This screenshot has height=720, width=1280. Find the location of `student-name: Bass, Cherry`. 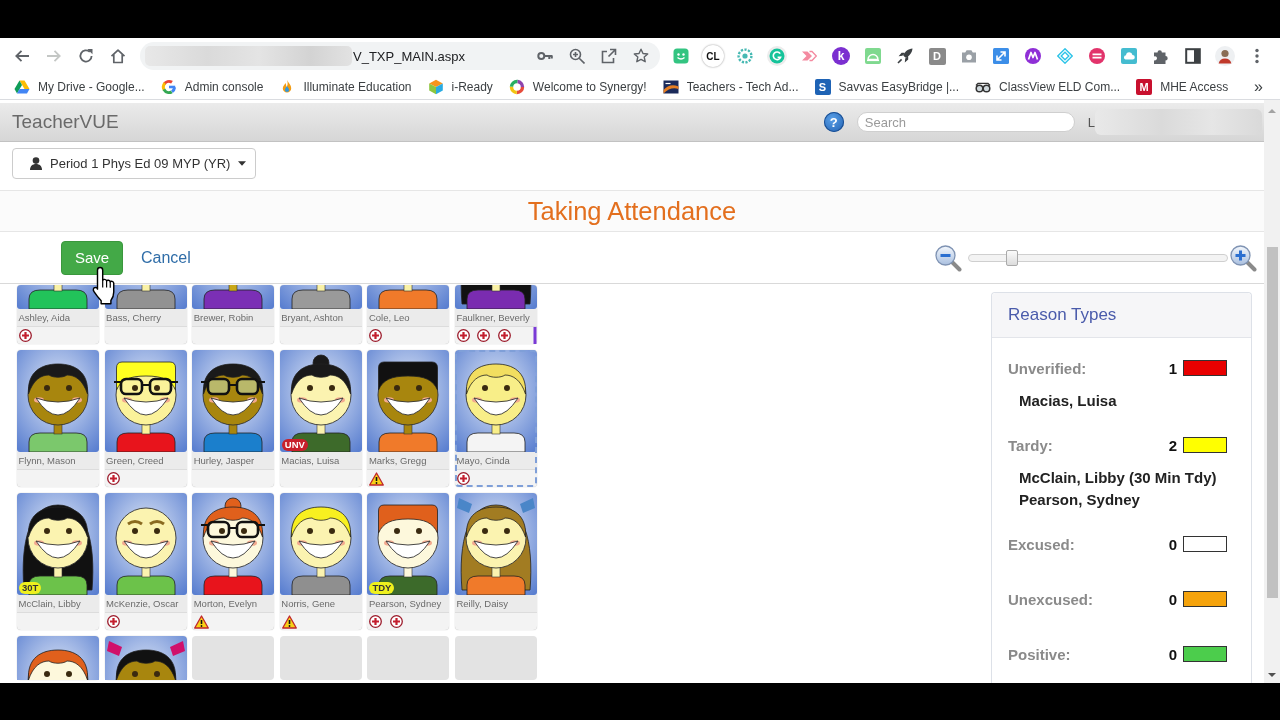

student-name: Bass, Cherry is located at coordinates (133, 317).